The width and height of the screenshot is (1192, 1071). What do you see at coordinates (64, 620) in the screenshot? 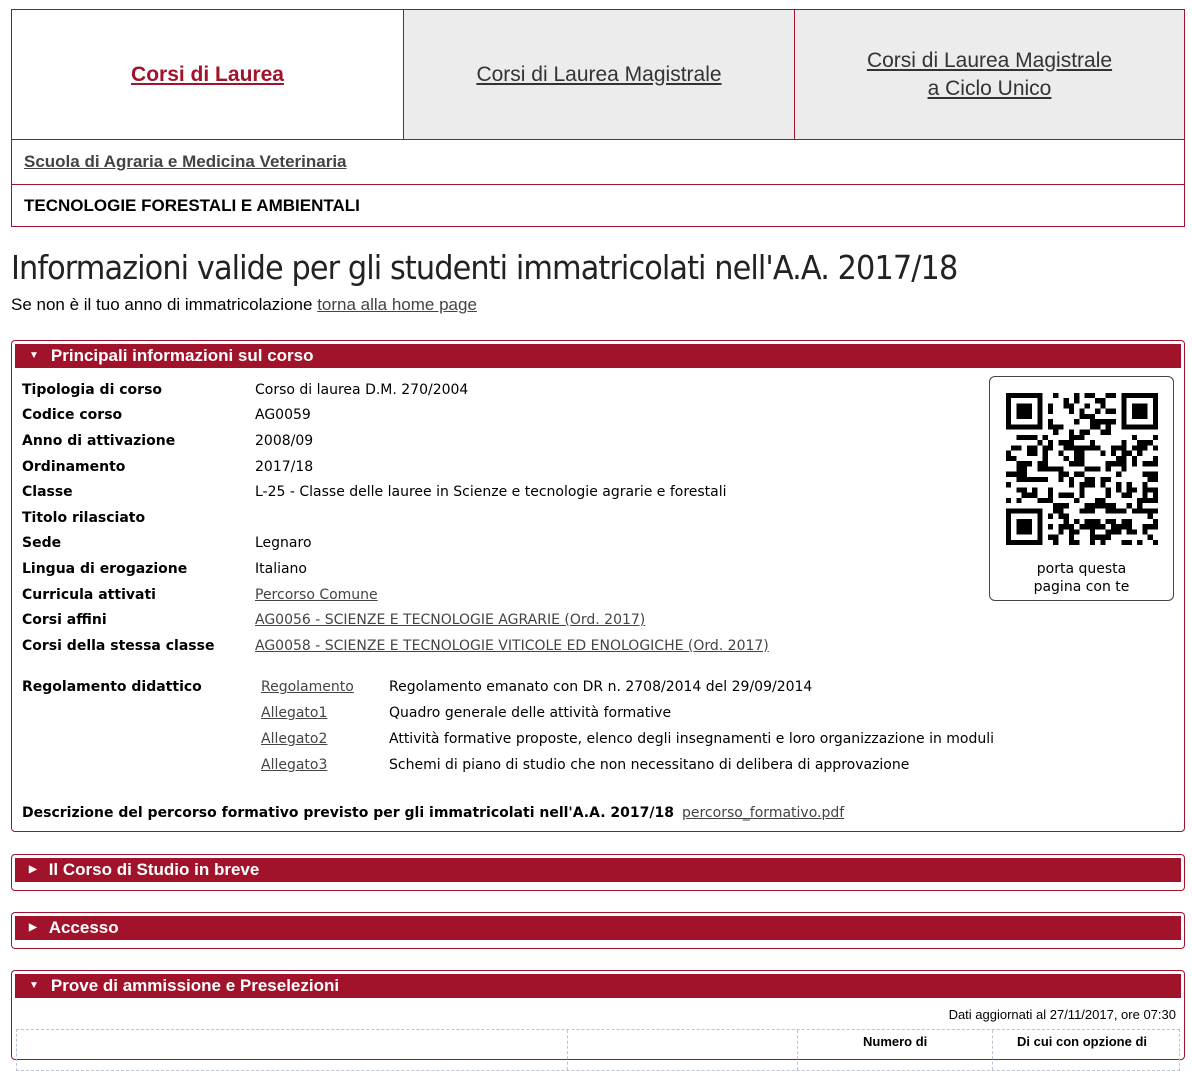
I see `info-label: Corsi affini` at bounding box center [64, 620].